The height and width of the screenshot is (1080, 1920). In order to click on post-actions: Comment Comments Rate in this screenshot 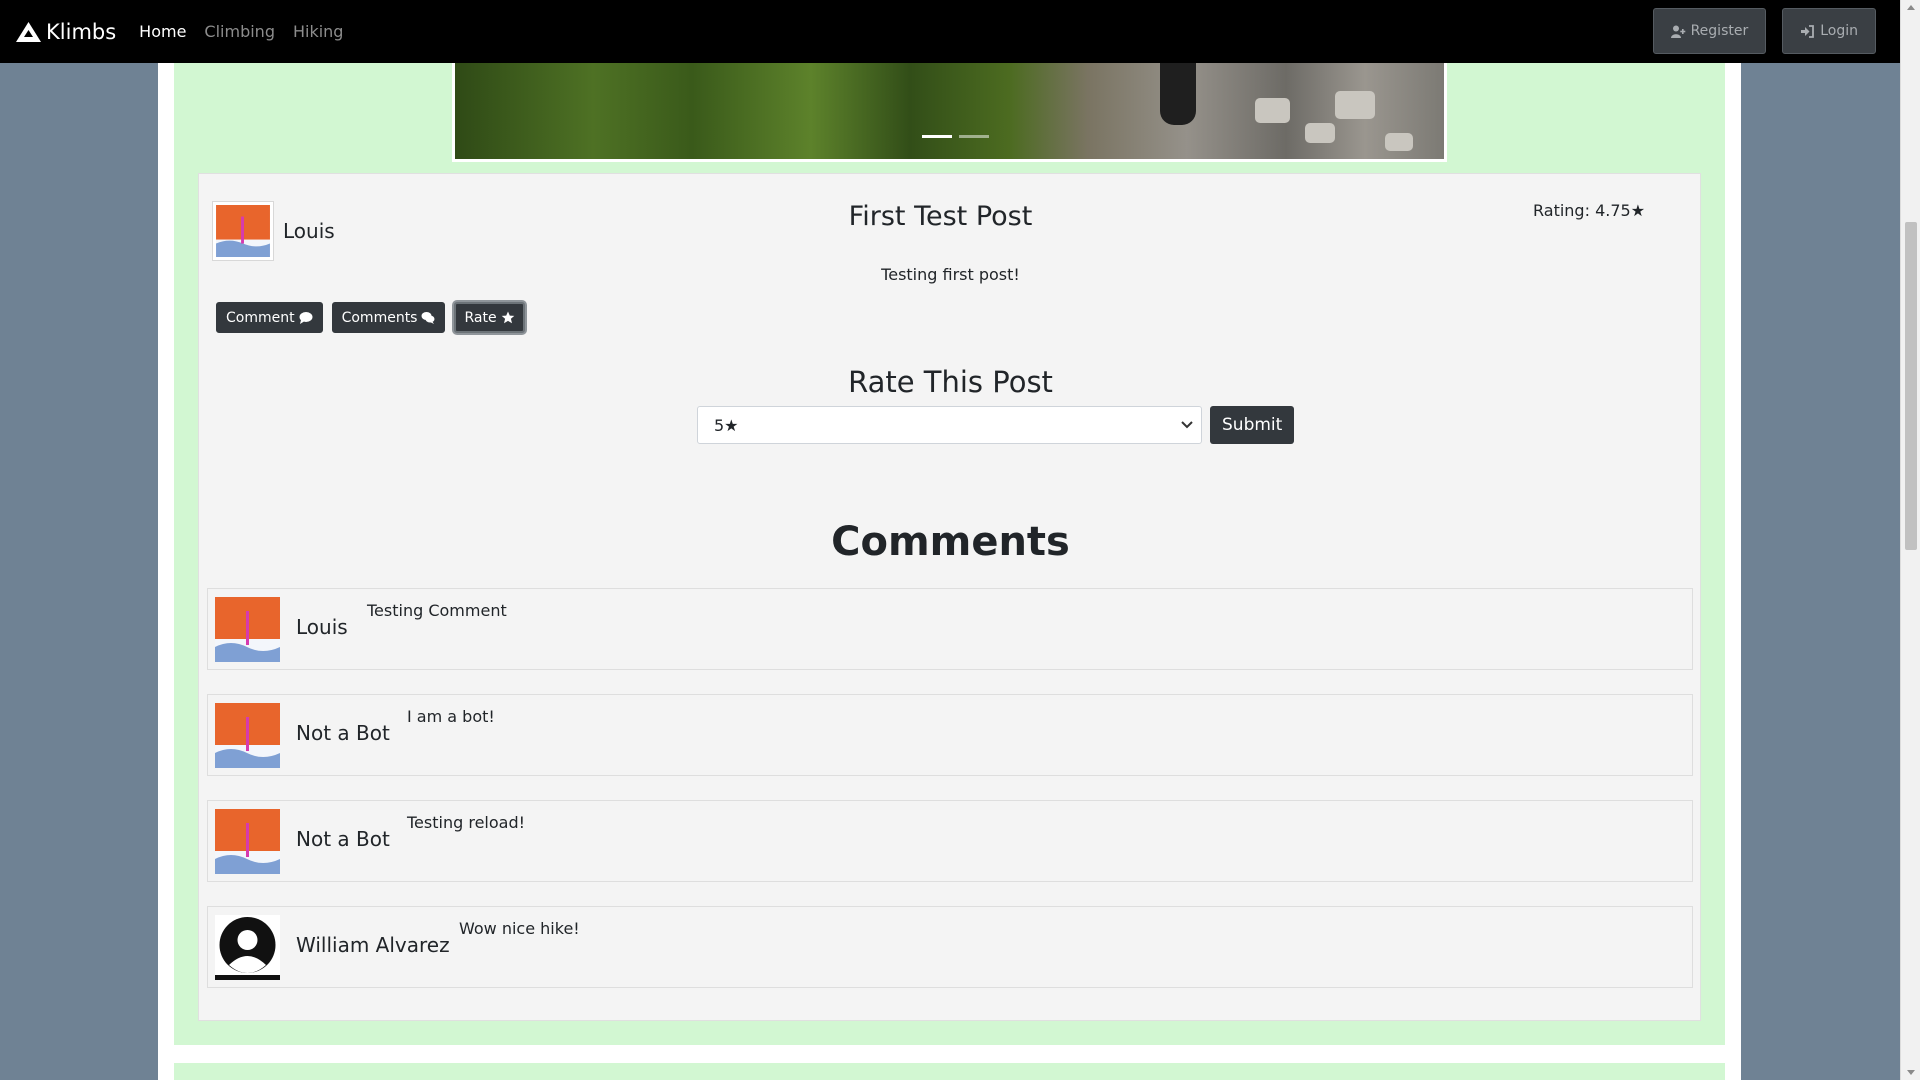, I will do `click(370, 317)`.